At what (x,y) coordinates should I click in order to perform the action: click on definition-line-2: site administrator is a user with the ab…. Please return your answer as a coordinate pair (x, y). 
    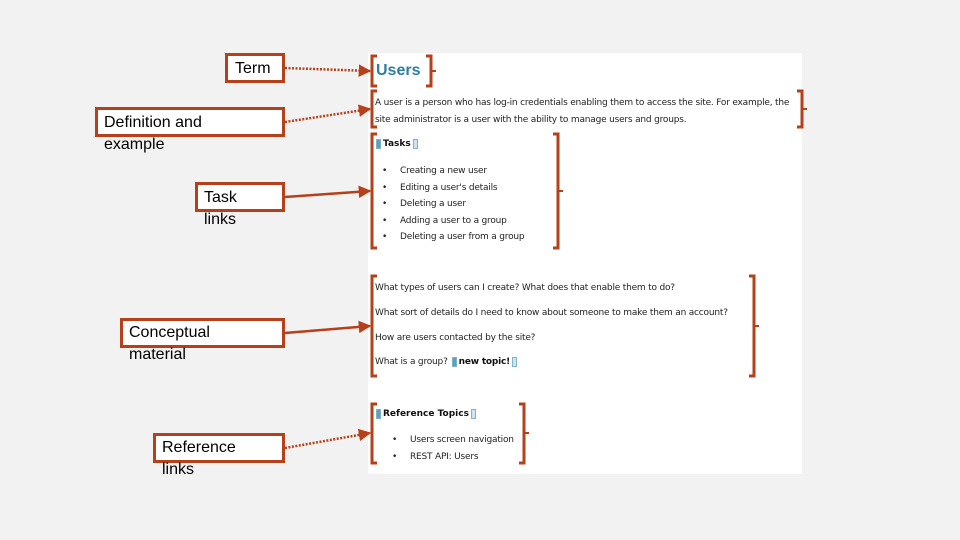
    Looking at the image, I should click on (531, 120).